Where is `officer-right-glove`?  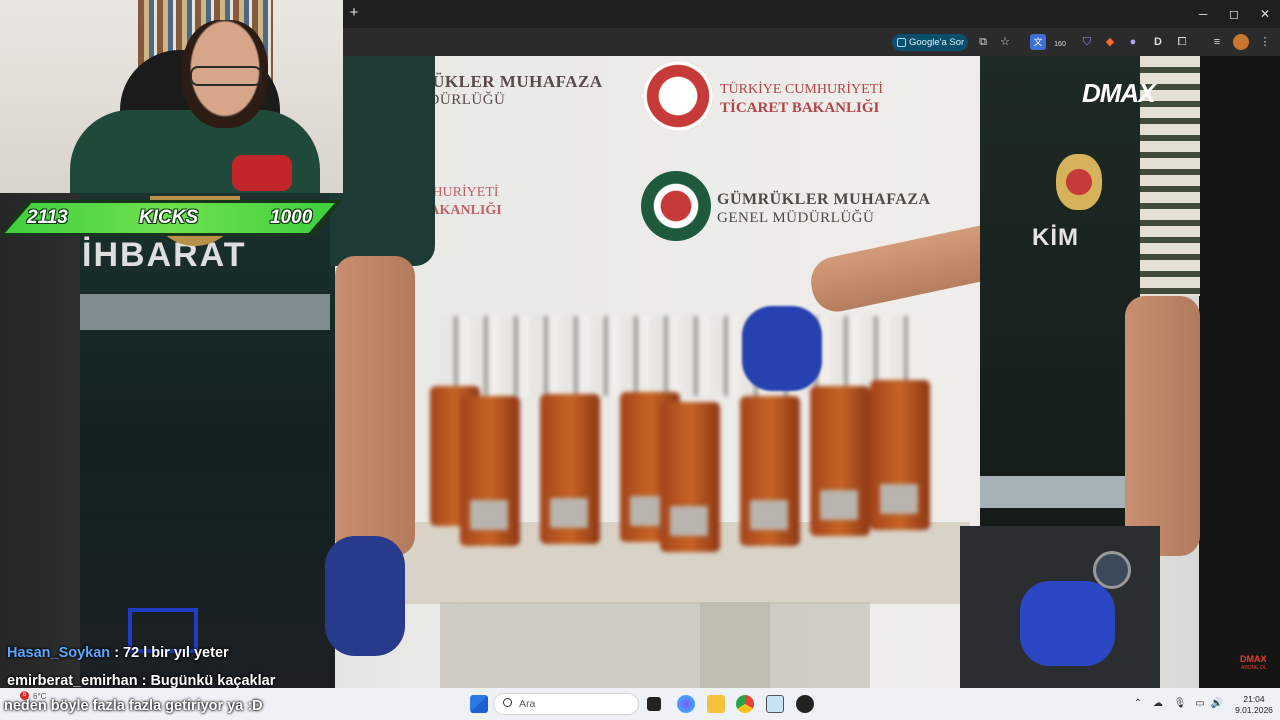 officer-right-glove is located at coordinates (782, 348).